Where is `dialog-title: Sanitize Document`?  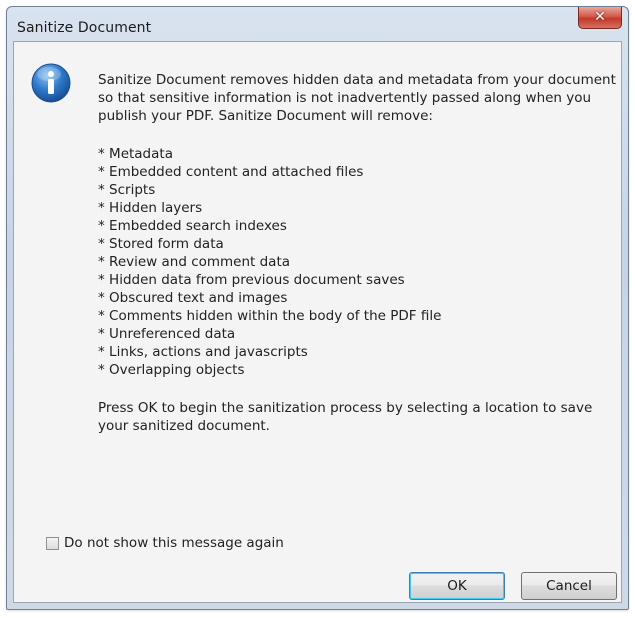
dialog-title: Sanitize Document is located at coordinates (84, 28).